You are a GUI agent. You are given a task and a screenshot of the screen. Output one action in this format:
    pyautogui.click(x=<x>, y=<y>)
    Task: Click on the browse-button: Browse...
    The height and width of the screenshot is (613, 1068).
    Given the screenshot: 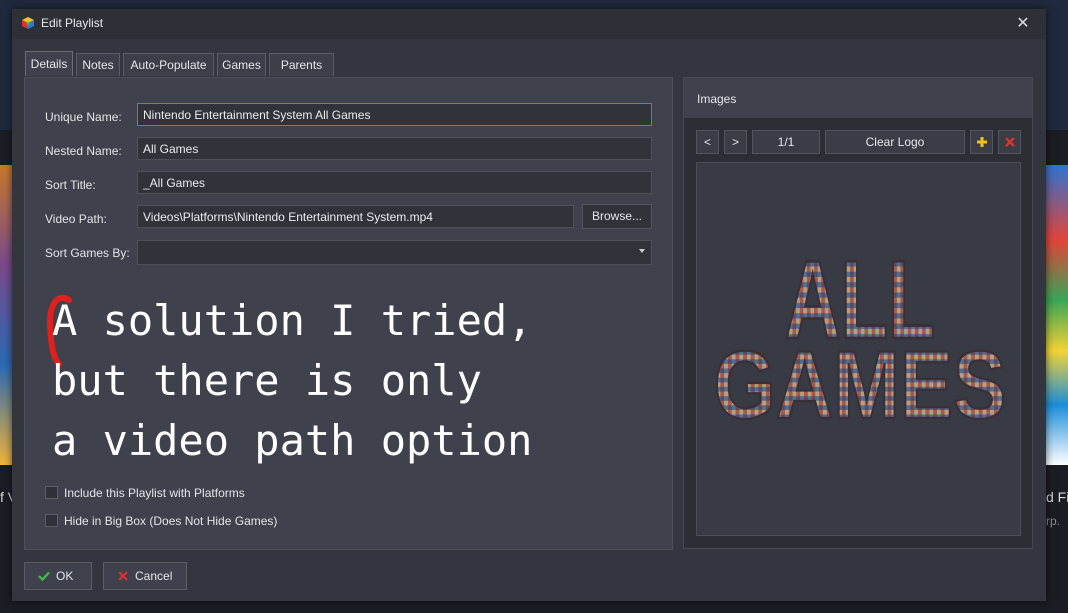 What is the action you would take?
    pyautogui.click(x=617, y=216)
    